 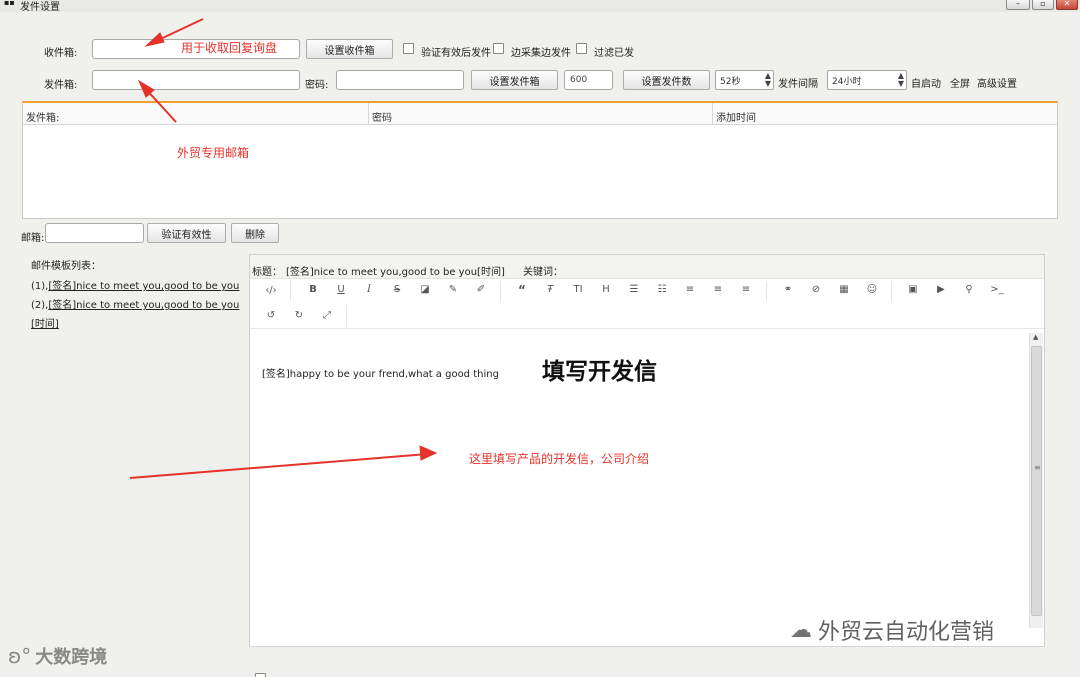 What do you see at coordinates (213, 153) in the screenshot?
I see `sender-annotation: 外贸专用邮箱` at bounding box center [213, 153].